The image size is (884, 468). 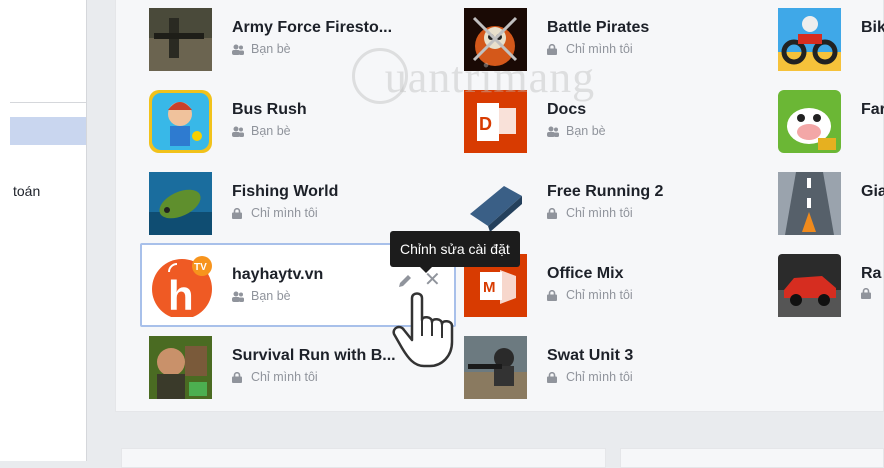 What do you see at coordinates (809, 121) in the screenshot?
I see `farm-game-icon` at bounding box center [809, 121].